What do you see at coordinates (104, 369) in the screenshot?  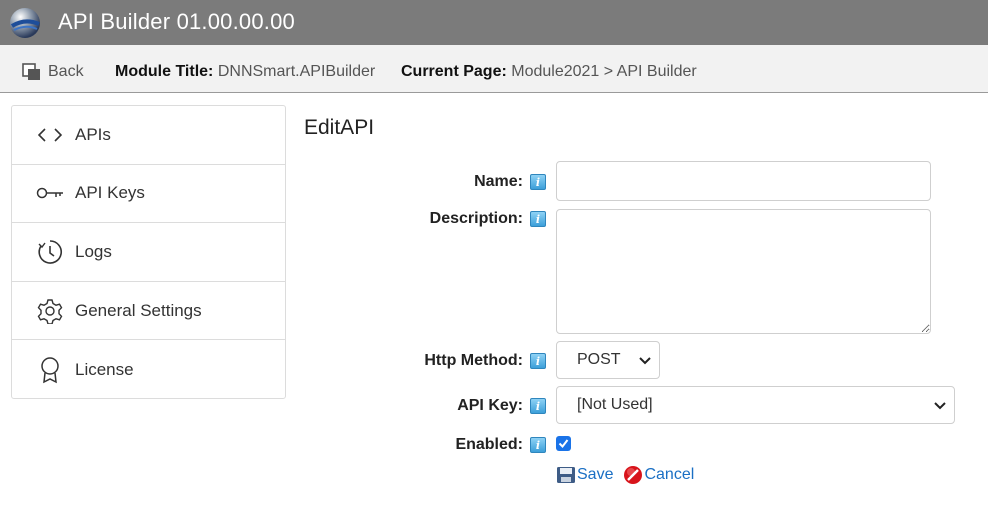 I see `sidebar-item-label: License` at bounding box center [104, 369].